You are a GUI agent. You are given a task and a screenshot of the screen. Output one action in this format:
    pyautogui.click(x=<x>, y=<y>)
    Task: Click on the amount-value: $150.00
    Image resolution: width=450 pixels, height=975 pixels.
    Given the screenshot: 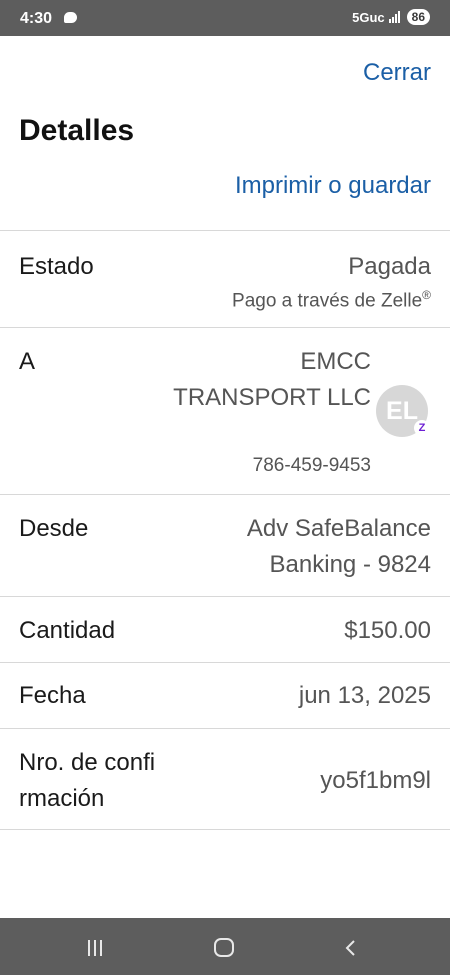 What is the action you would take?
    pyautogui.click(x=387, y=630)
    